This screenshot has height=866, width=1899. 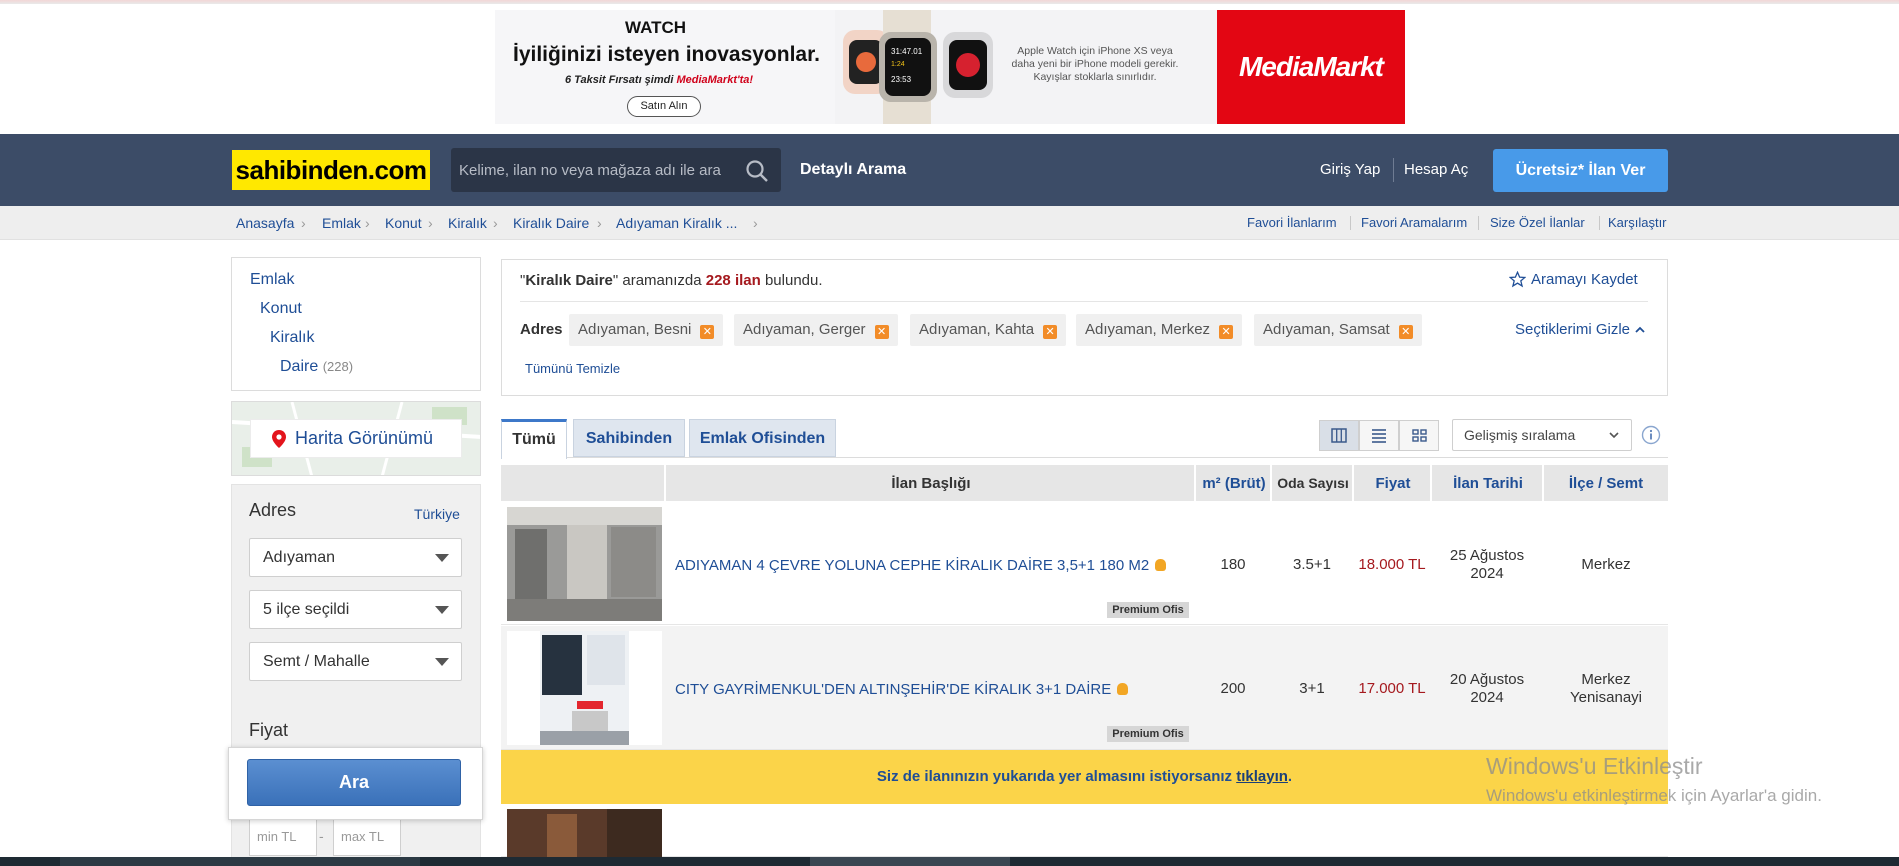 I want to click on filter-label: Adres, so click(x=541, y=329).